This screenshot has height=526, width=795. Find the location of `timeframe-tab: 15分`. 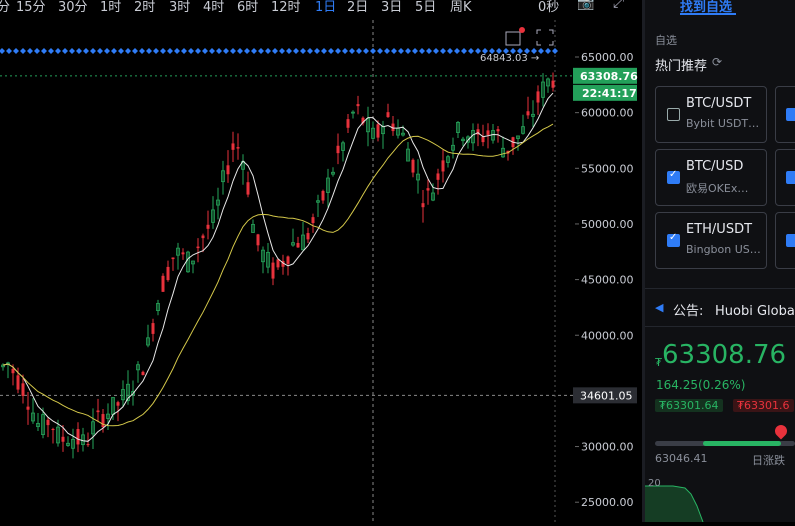

timeframe-tab: 15分 is located at coordinates (31, 7).